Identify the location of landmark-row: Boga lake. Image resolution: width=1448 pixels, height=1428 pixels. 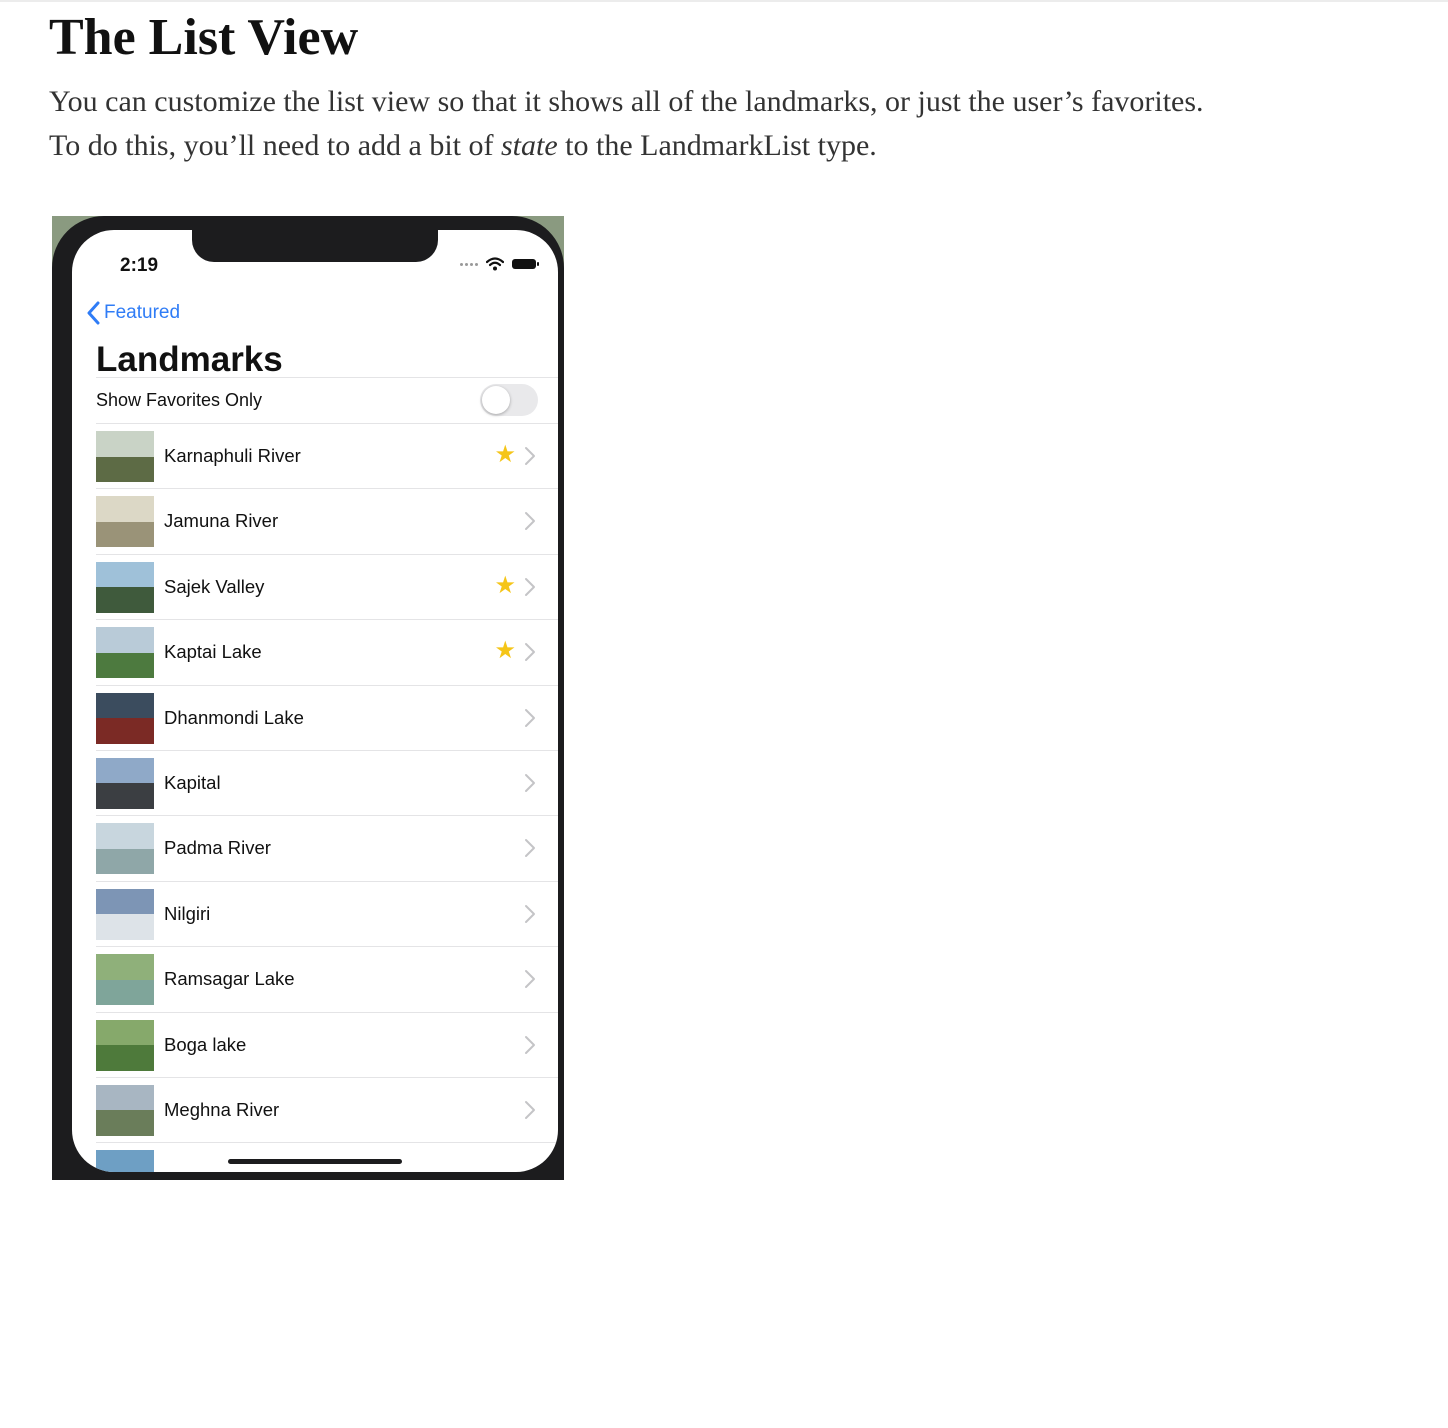
(327, 1045).